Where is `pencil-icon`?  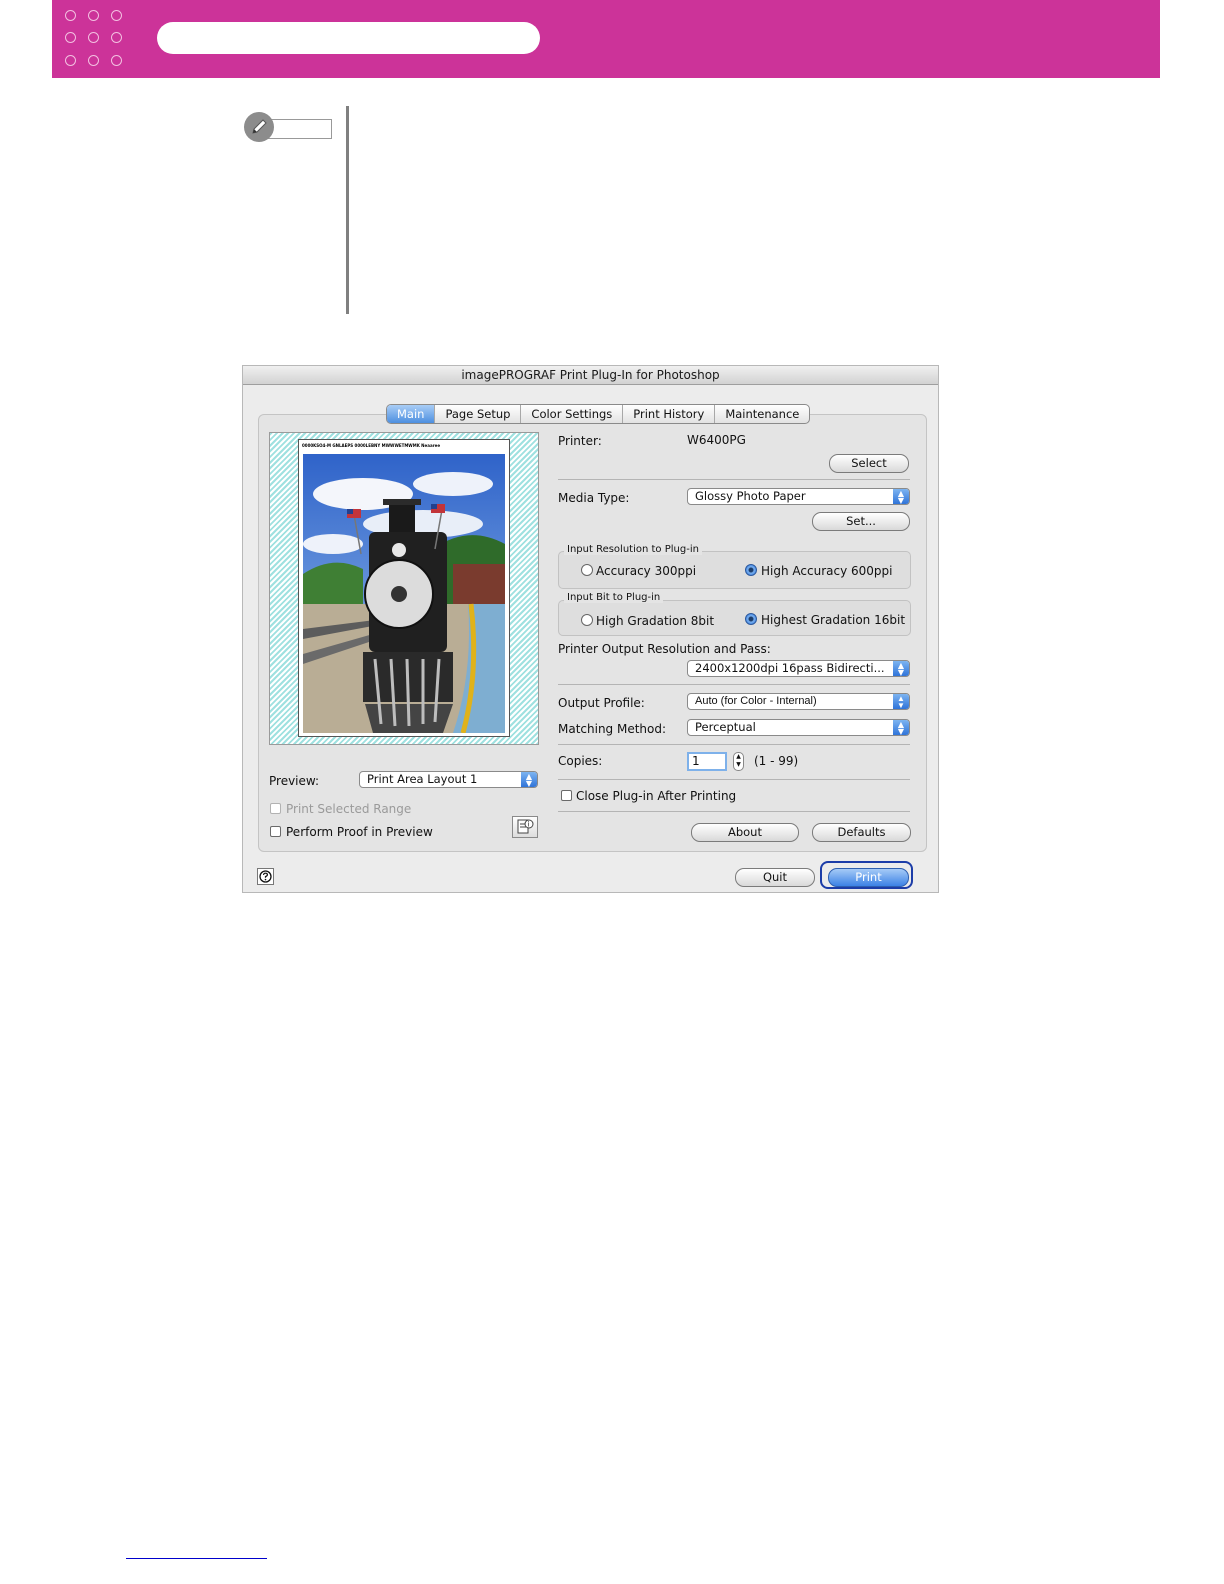
pencil-icon is located at coordinates (259, 127).